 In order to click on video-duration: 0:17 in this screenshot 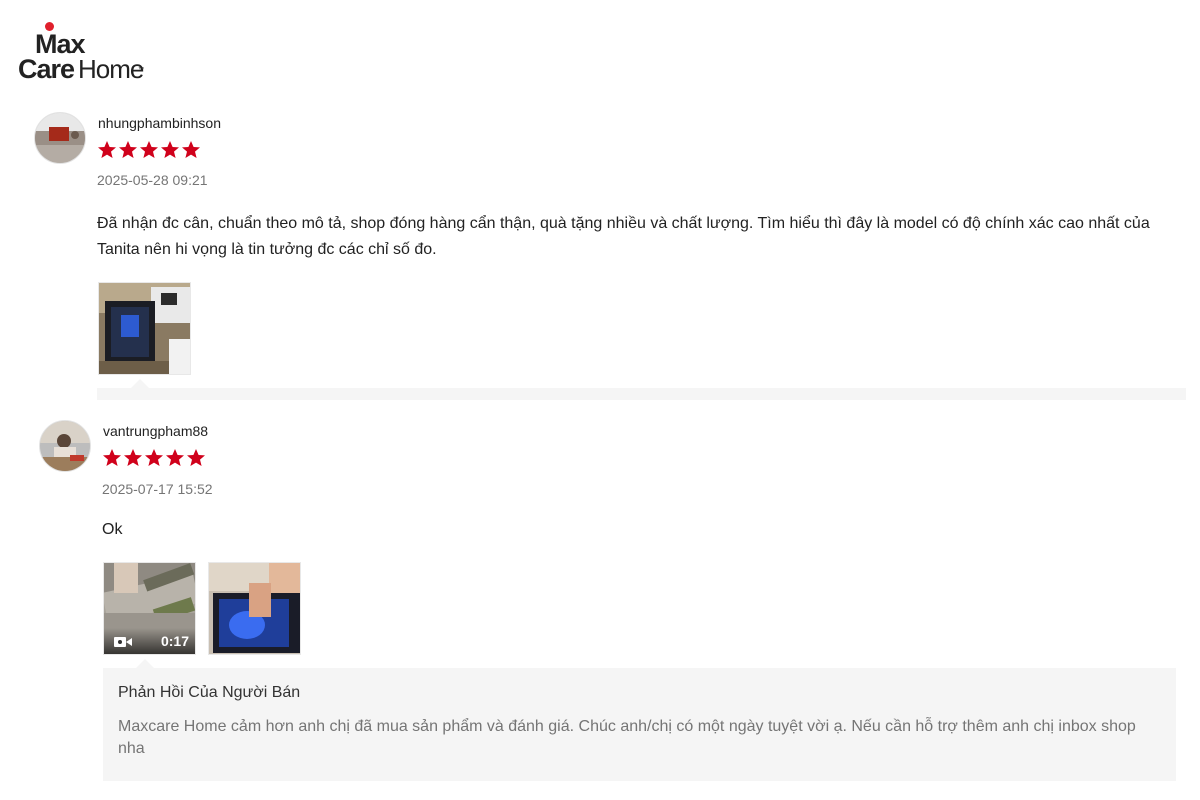, I will do `click(174, 641)`.